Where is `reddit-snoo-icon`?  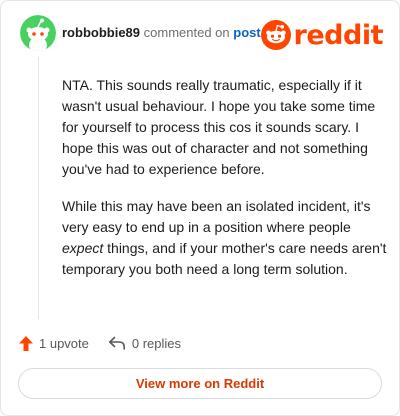 reddit-snoo-icon is located at coordinates (275, 35).